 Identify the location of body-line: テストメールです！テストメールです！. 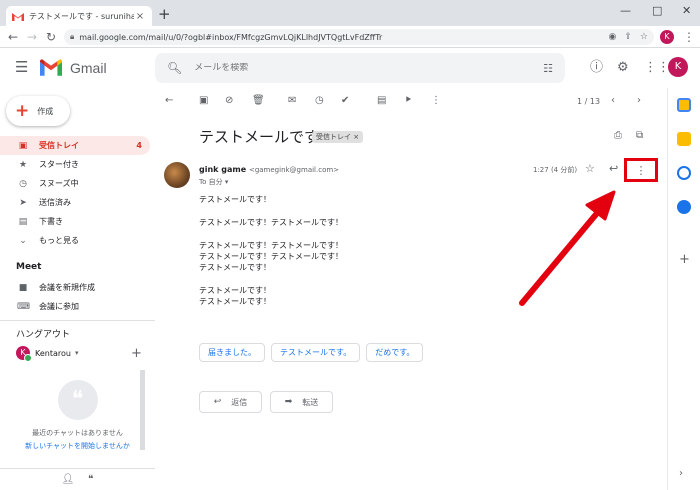
(271, 222).